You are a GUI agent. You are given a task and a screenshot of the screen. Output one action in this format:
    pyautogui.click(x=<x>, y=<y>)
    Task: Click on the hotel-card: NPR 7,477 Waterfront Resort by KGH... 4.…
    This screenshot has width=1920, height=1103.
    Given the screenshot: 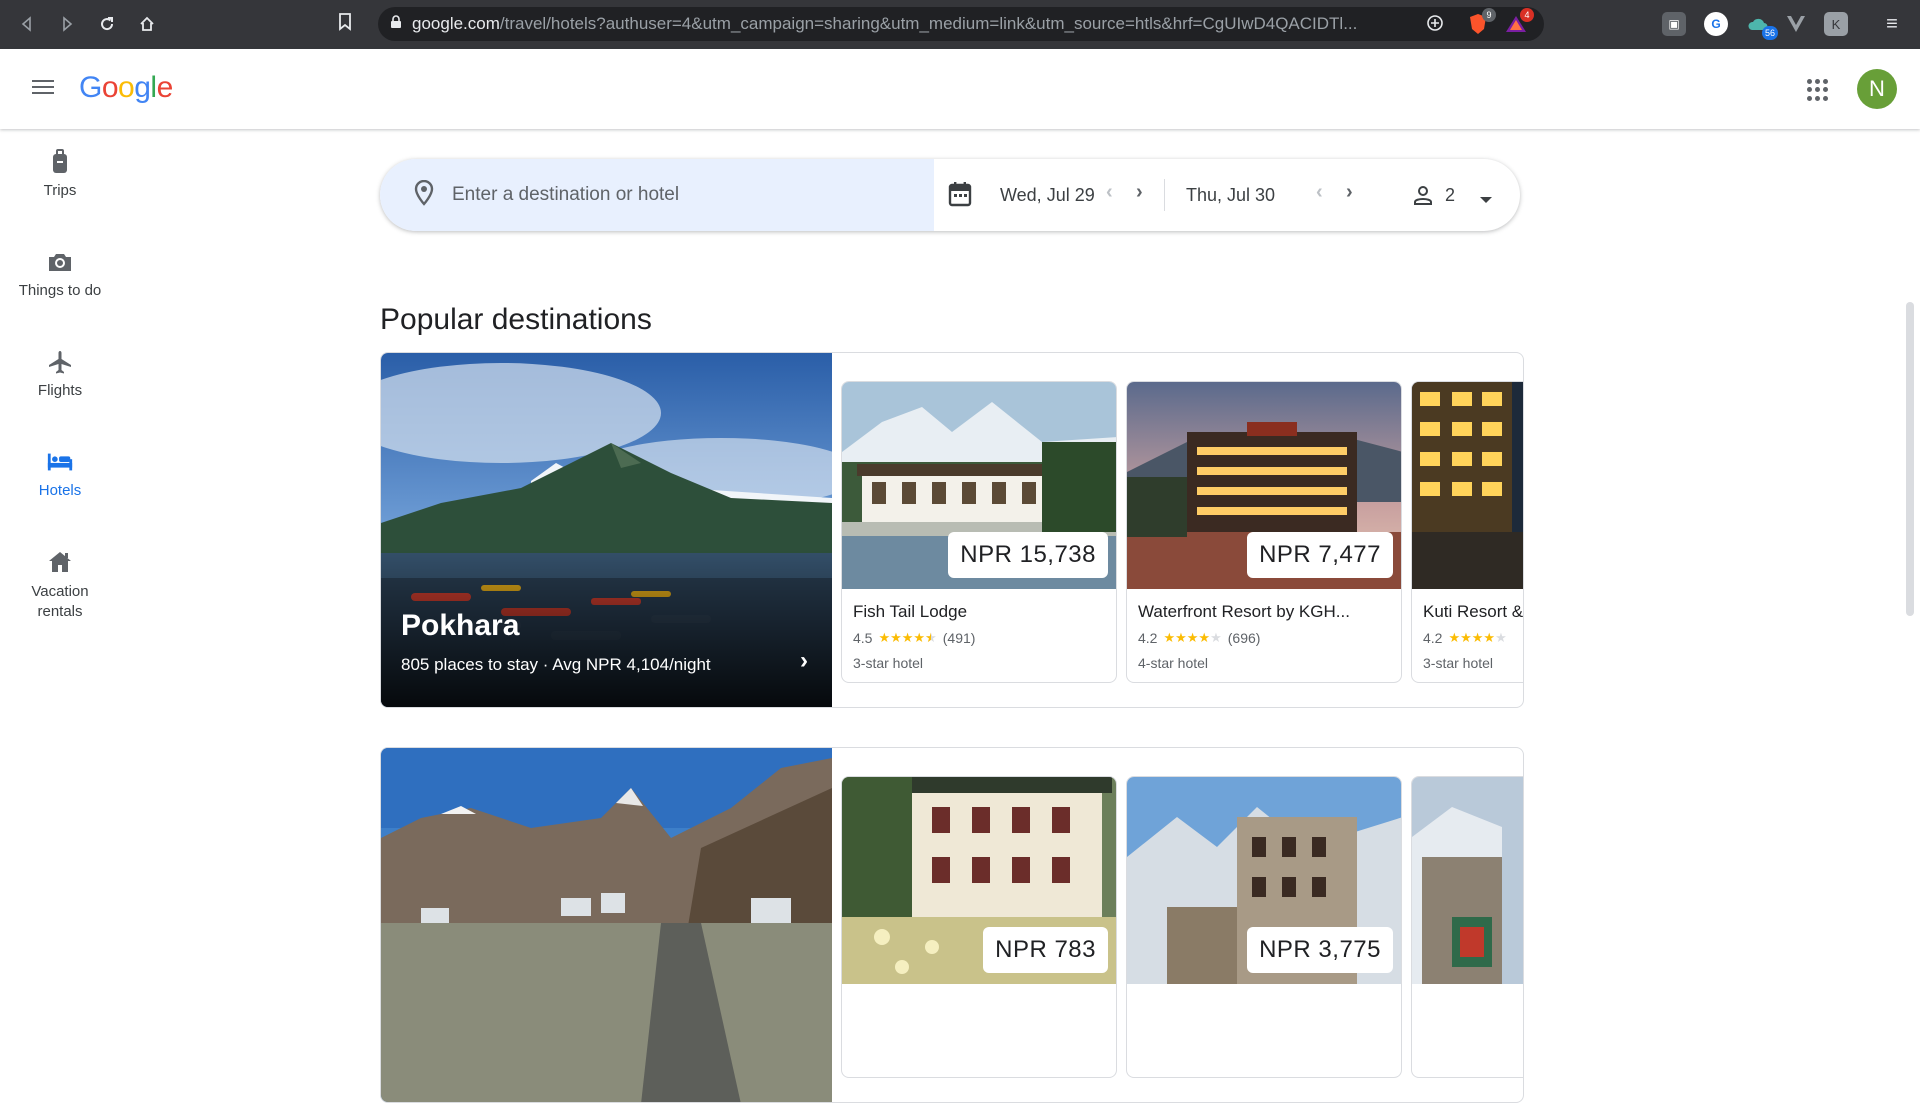 What is the action you would take?
    pyautogui.click(x=1264, y=532)
    